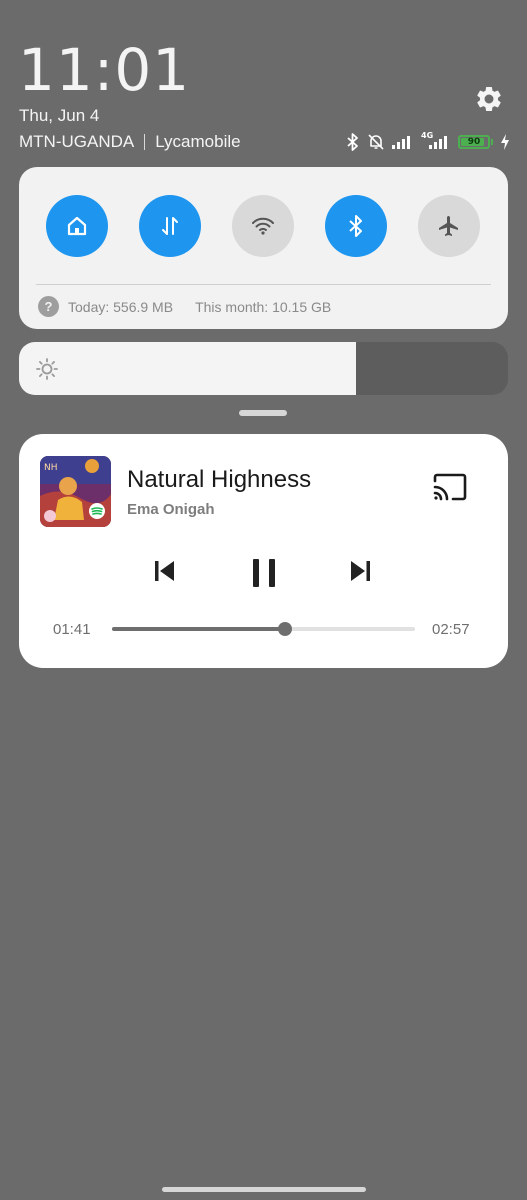 This screenshot has height=1200, width=527. I want to click on carrier-row: MTN-UGANDA Lycamobile, so click(130, 142).